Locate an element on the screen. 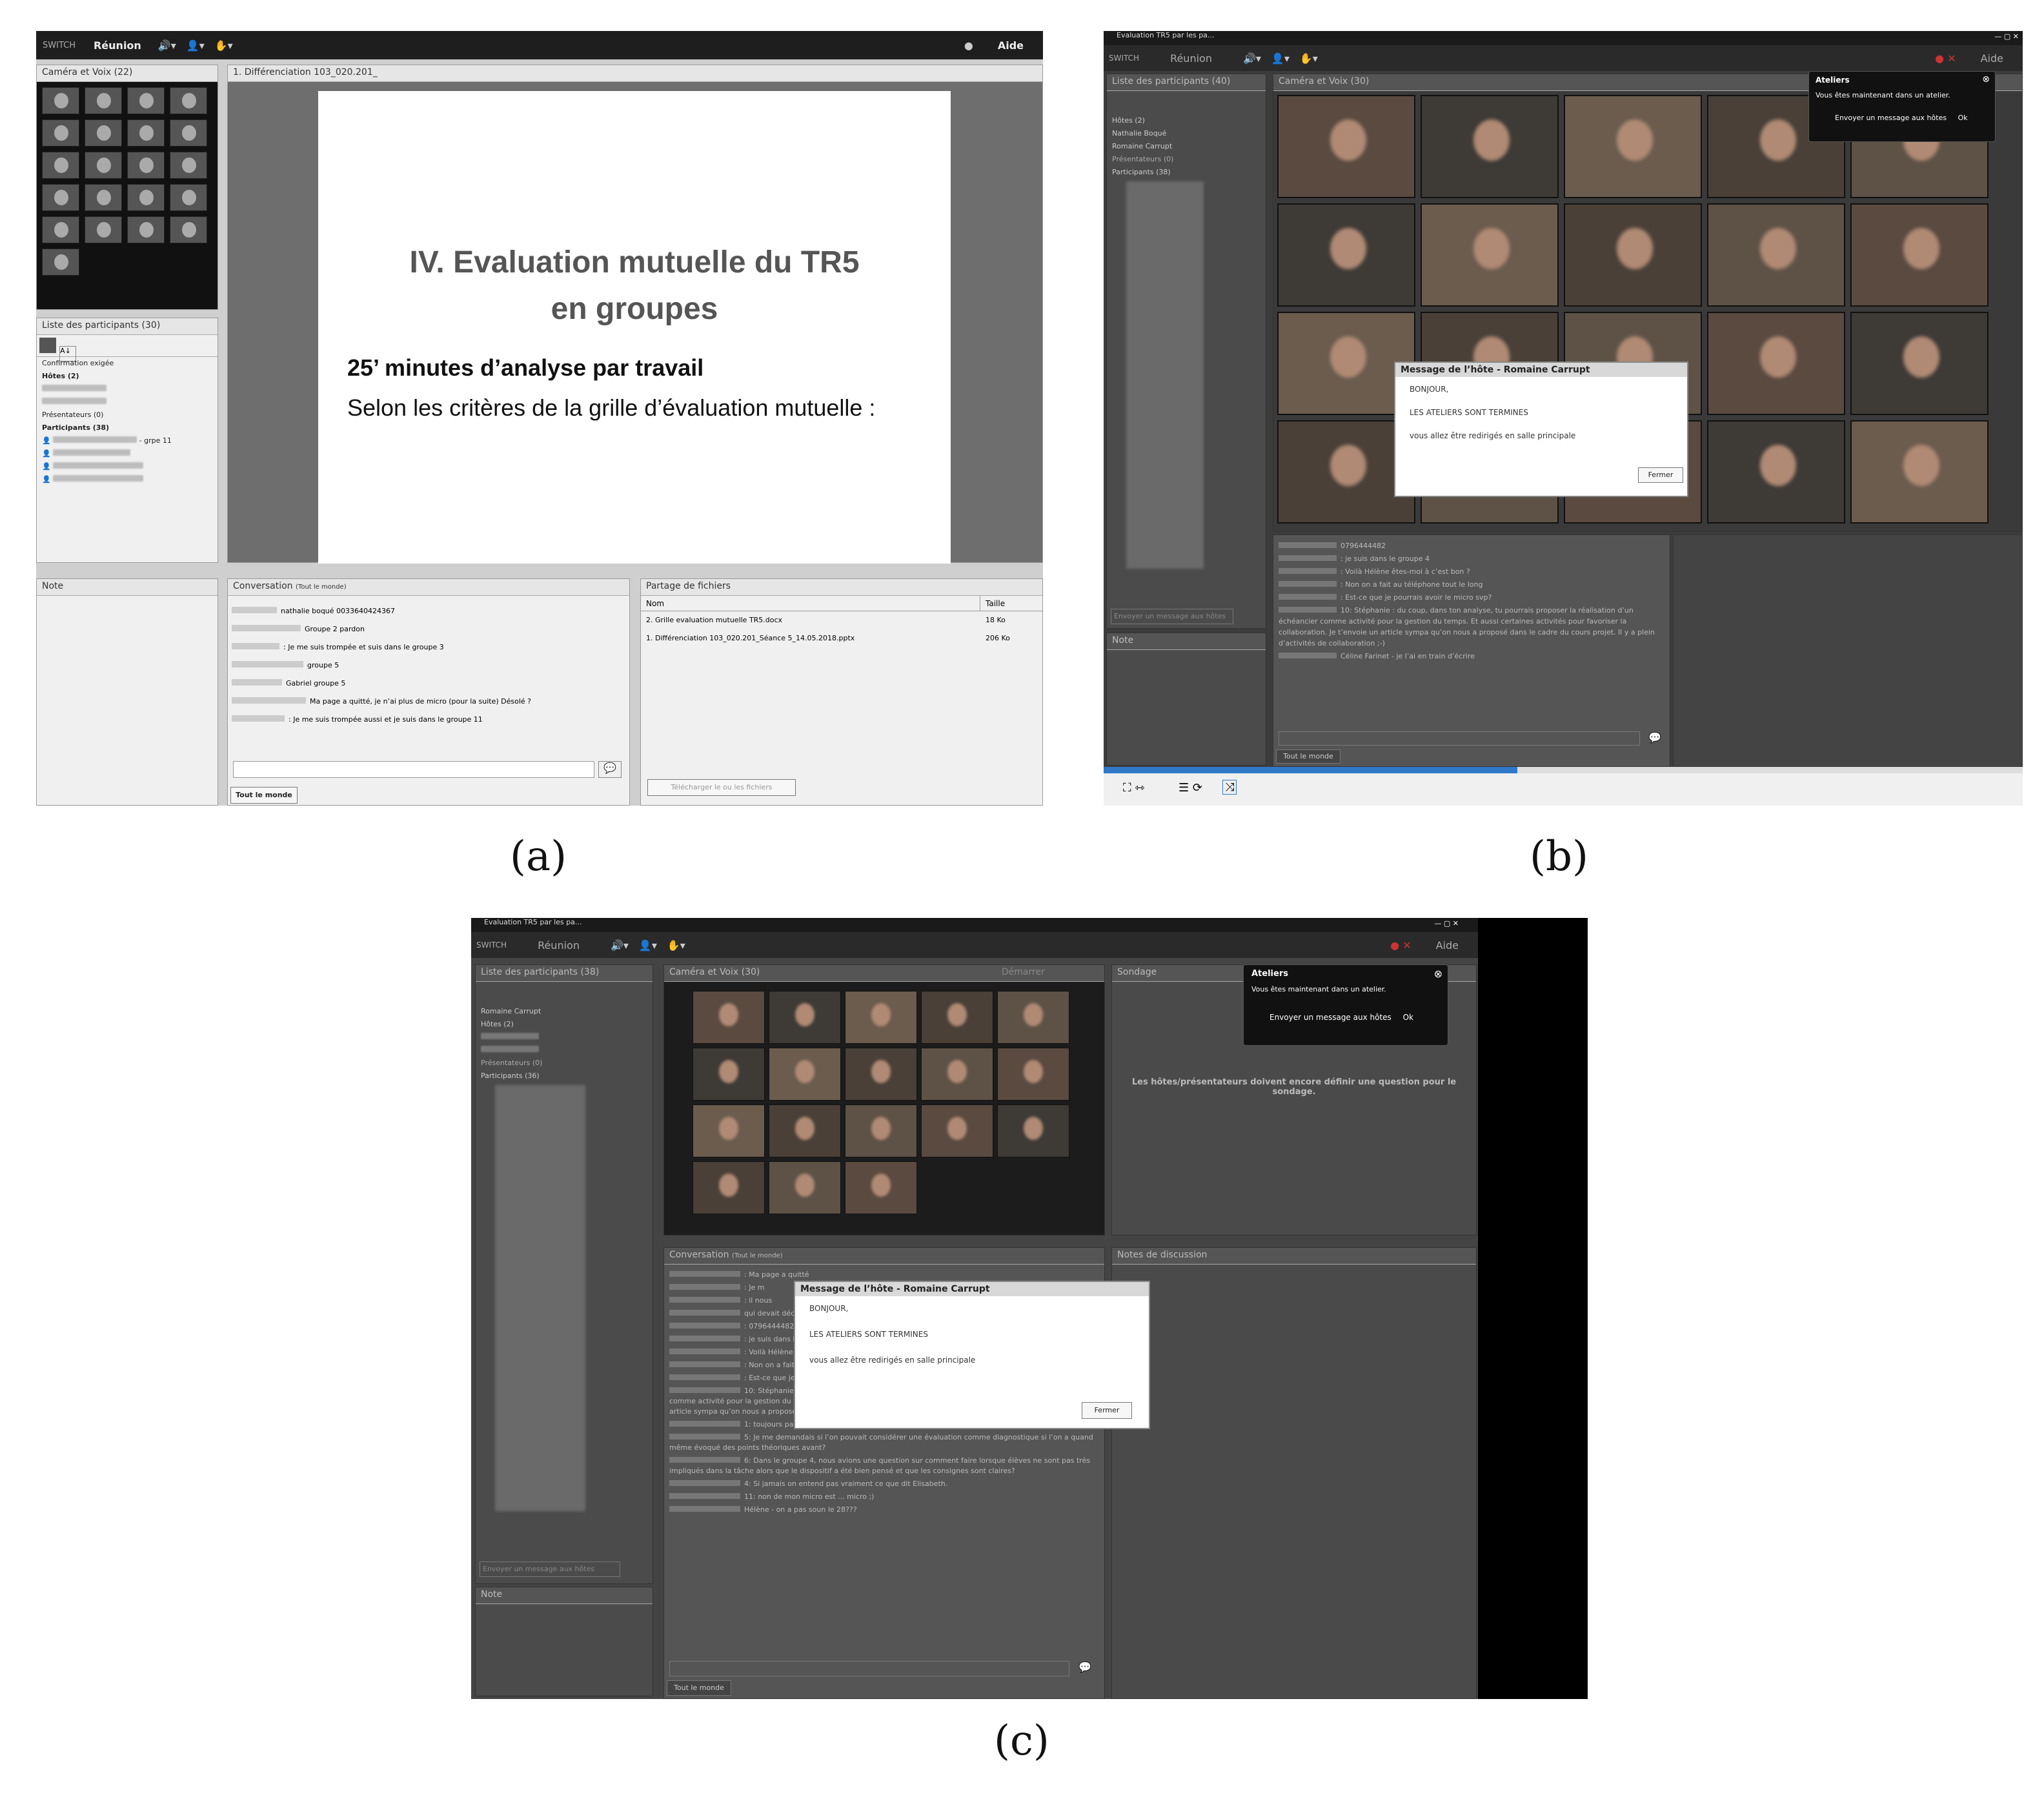  host-row: Romaine Carrupt is located at coordinates (1186, 146).